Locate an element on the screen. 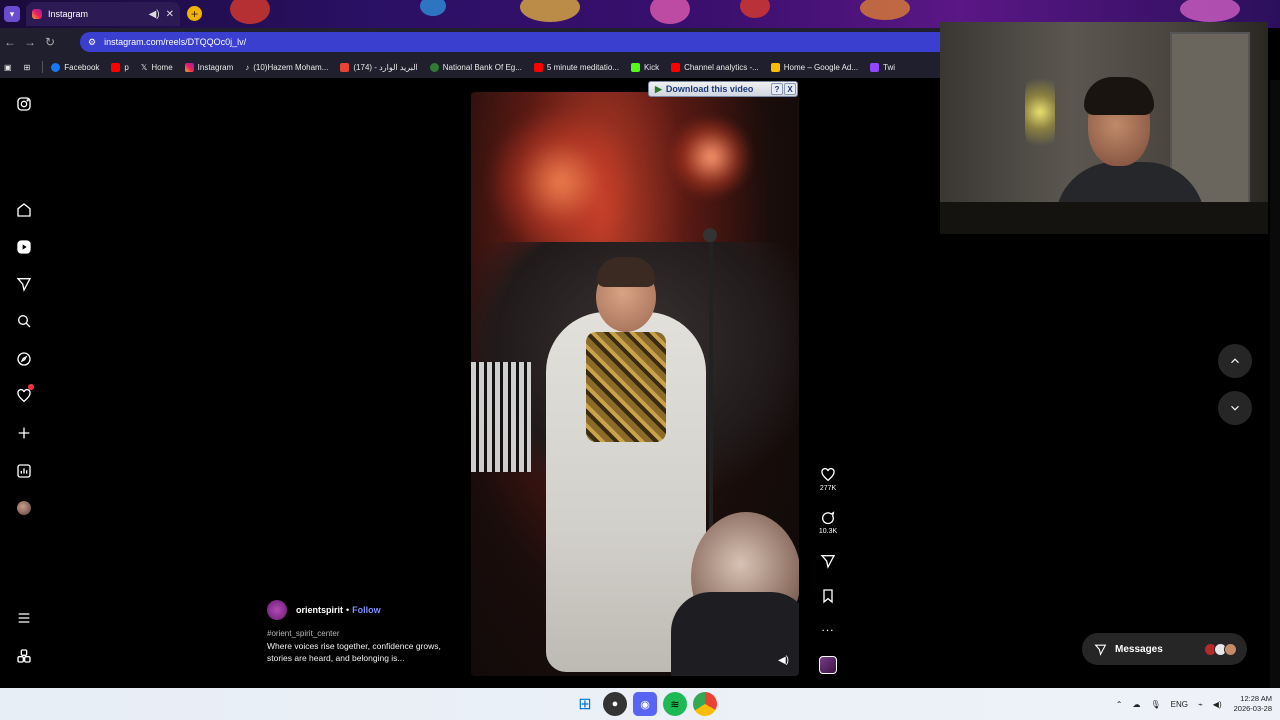  author-username: orientspirit is located at coordinates (319, 610).